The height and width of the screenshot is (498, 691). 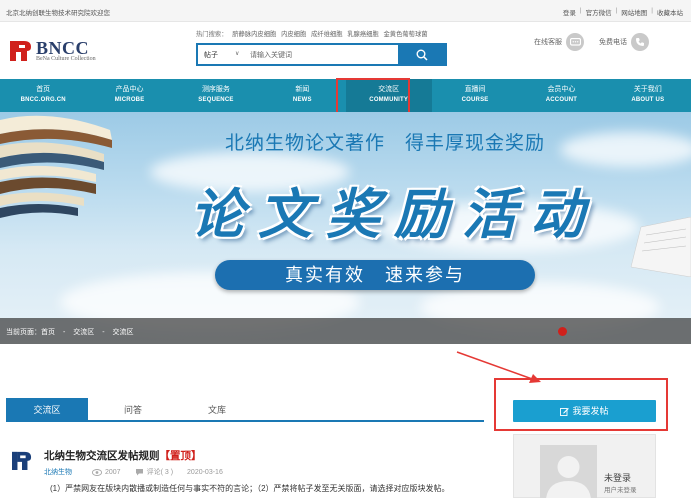 I want to click on hot-search-item: 内皮细胞, so click(x=293, y=34).